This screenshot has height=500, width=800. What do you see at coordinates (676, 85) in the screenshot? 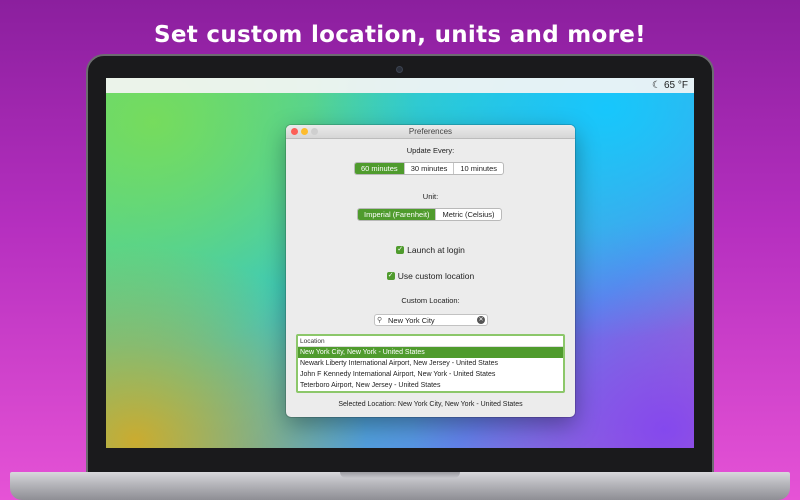
I see `temperature-readout: 65 °F` at bounding box center [676, 85].